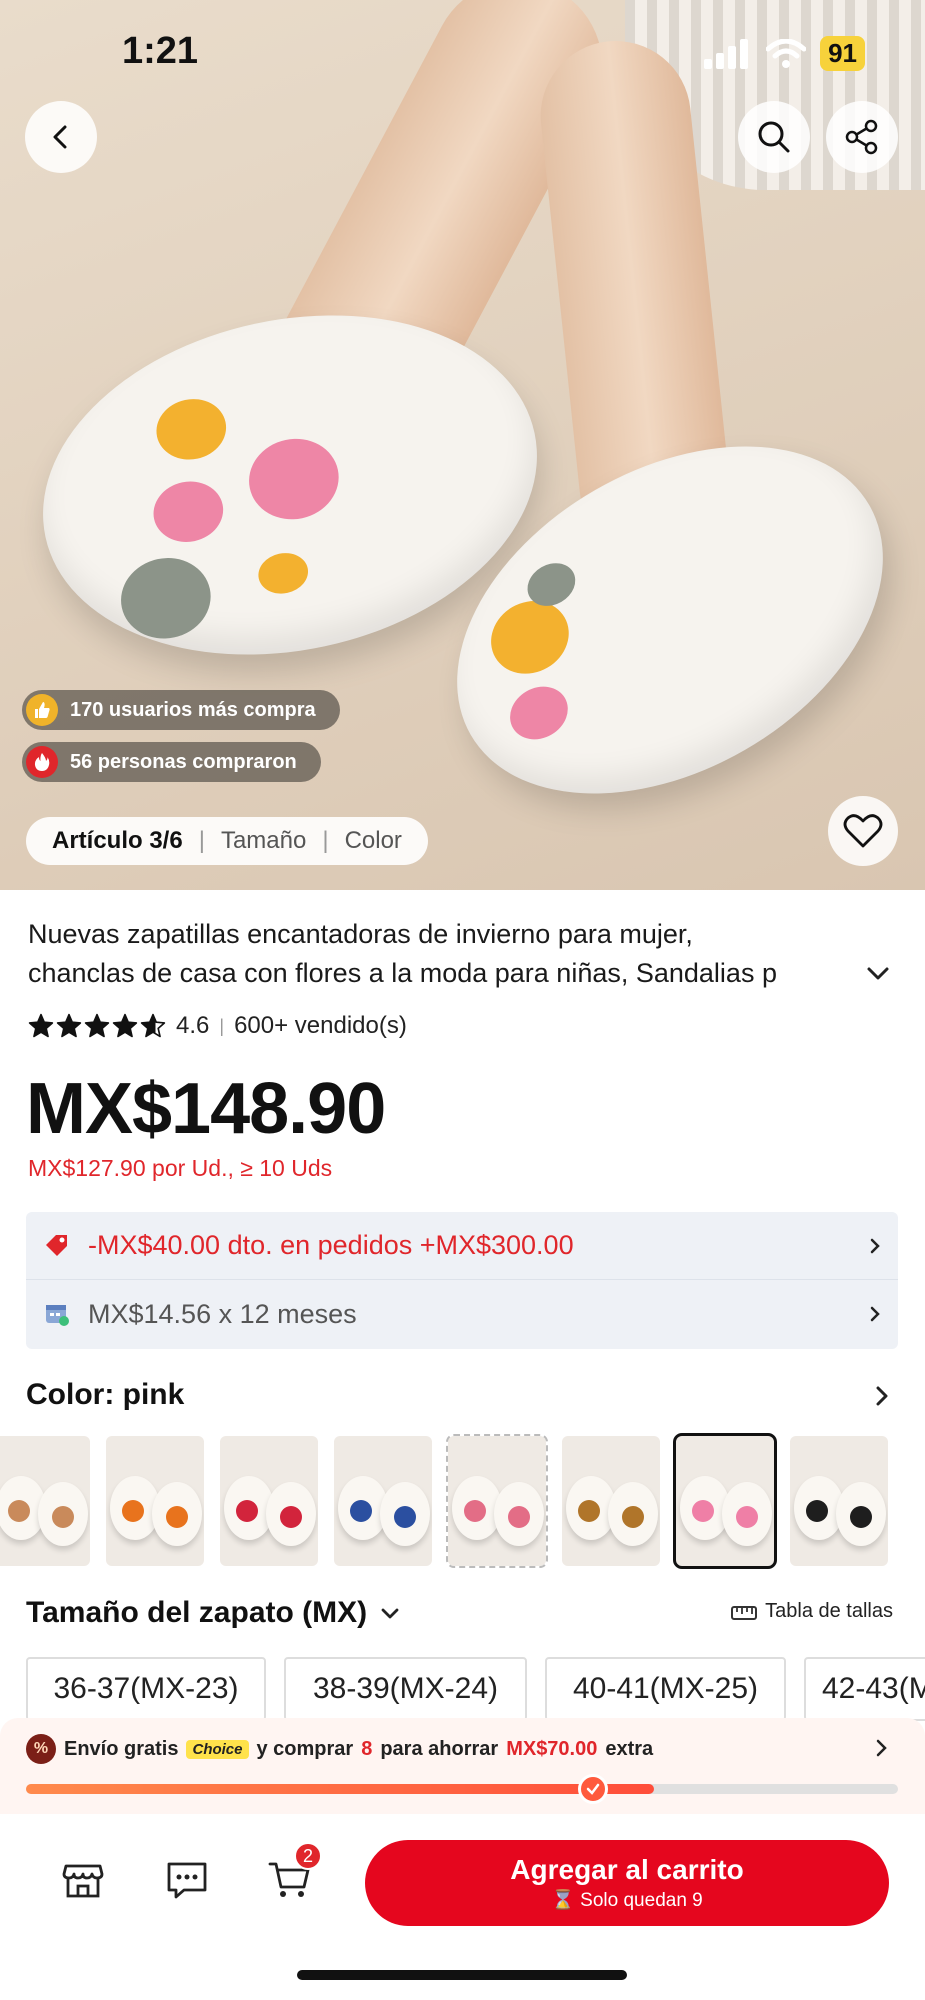  Describe the element at coordinates (121, 1748) in the screenshot. I see `free-shipping-label: Envío gratis` at that location.